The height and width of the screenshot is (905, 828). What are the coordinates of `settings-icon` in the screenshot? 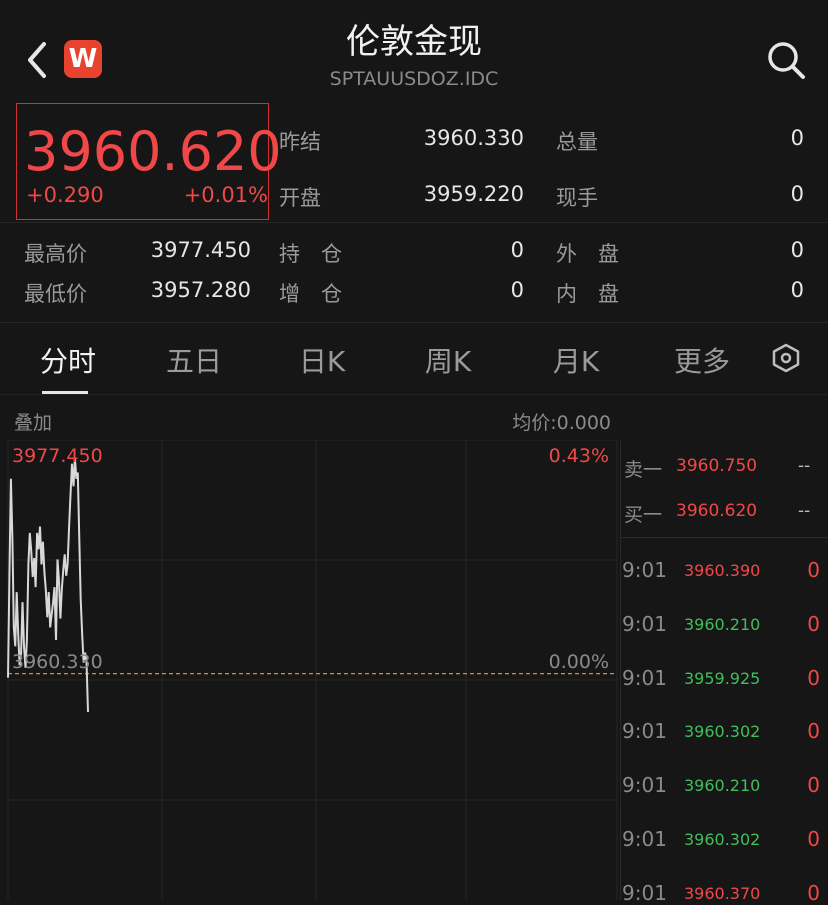 It's located at (786, 358).